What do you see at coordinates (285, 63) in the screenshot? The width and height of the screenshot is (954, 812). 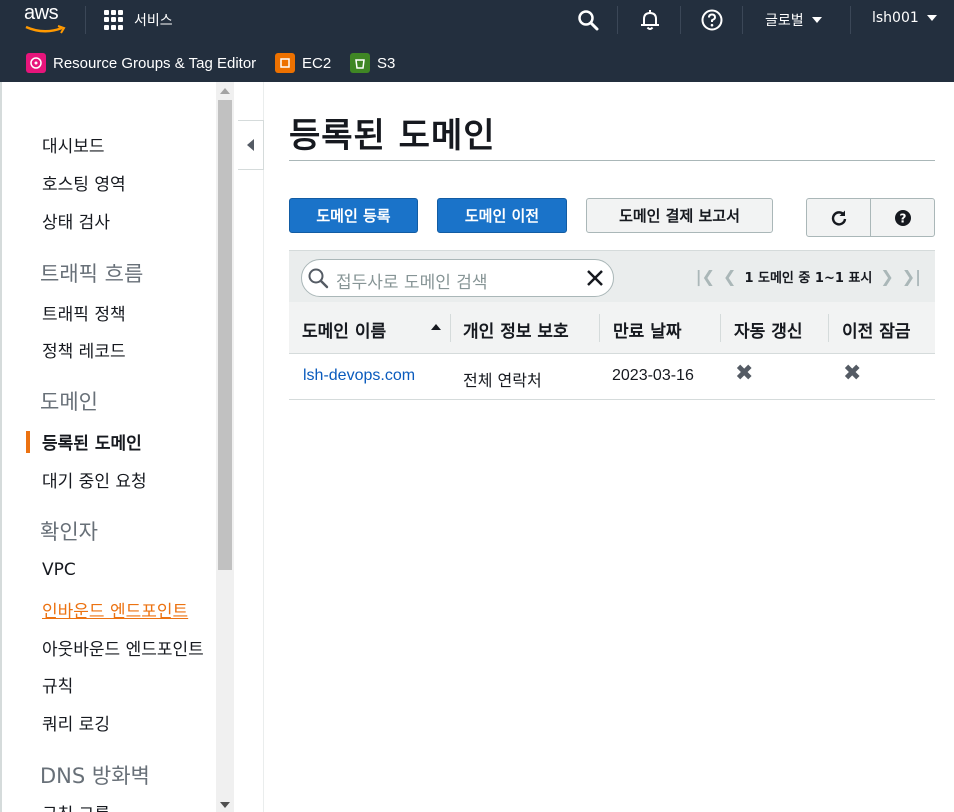 I see `ec2-icon` at bounding box center [285, 63].